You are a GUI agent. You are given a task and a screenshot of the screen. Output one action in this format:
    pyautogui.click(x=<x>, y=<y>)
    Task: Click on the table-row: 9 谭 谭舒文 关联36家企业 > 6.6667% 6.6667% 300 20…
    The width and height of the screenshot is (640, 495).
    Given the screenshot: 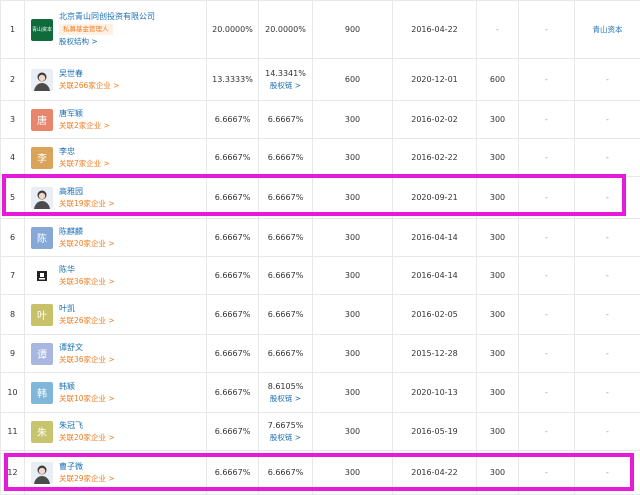 What is the action you would take?
    pyautogui.click(x=320, y=354)
    